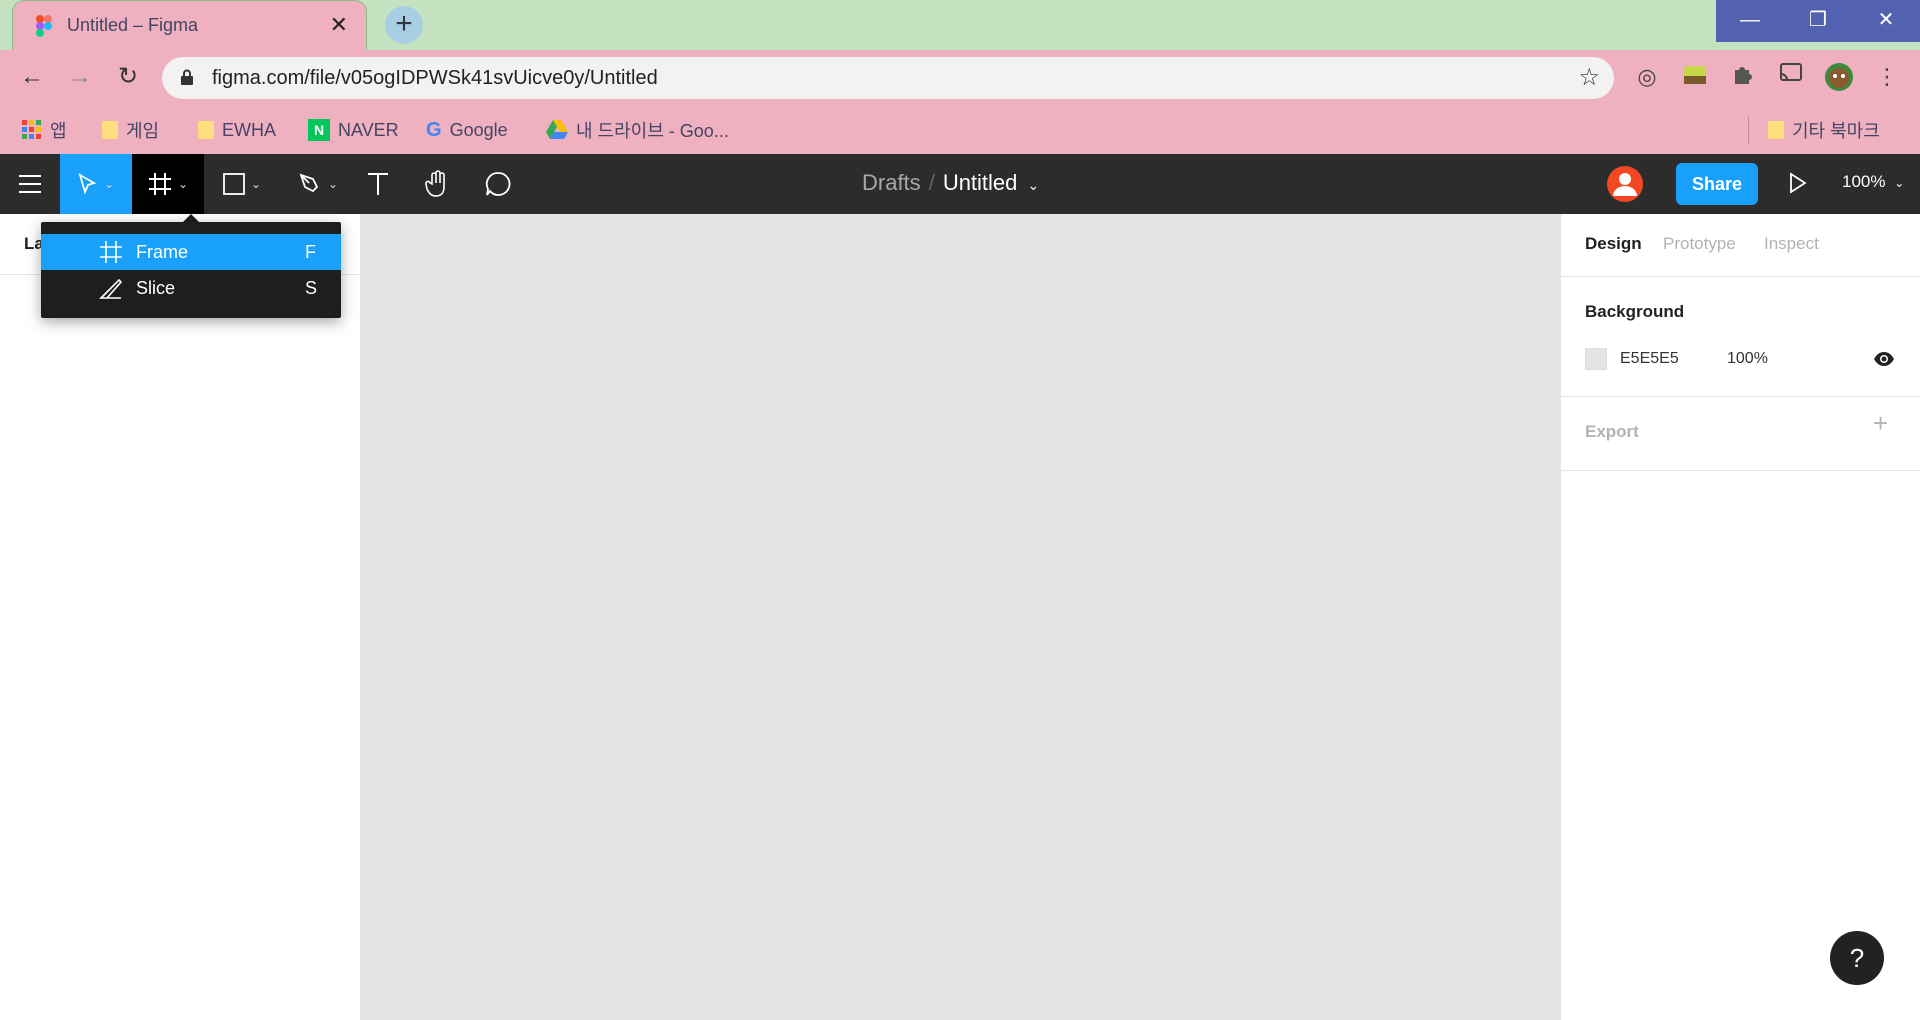 The height and width of the screenshot is (1020, 1920). Describe the element at coordinates (309, 183) in the screenshot. I see `pen-icon` at that location.